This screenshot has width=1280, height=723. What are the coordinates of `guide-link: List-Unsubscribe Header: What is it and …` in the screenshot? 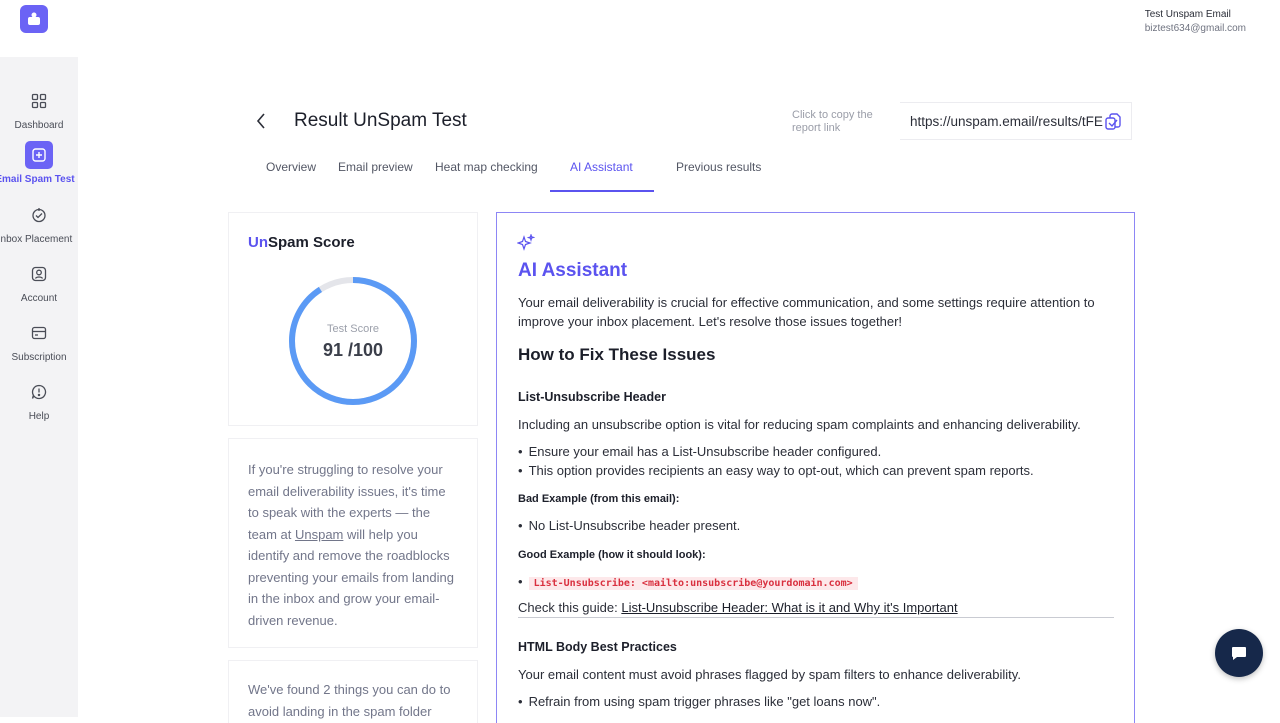 It's located at (789, 607).